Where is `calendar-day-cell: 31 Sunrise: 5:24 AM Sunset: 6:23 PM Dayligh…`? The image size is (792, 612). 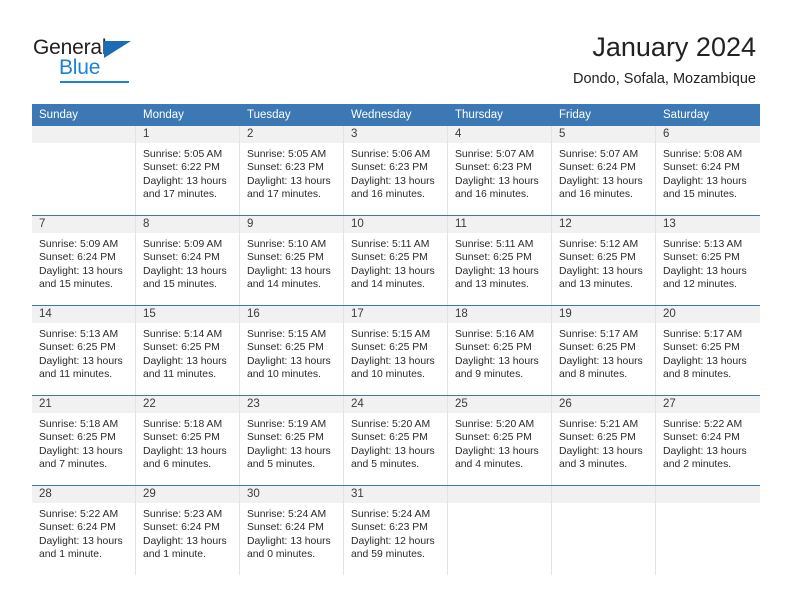
calendar-day-cell: 31 Sunrise: 5:24 AM Sunset: 6:23 PM Dayligh… is located at coordinates (396, 530).